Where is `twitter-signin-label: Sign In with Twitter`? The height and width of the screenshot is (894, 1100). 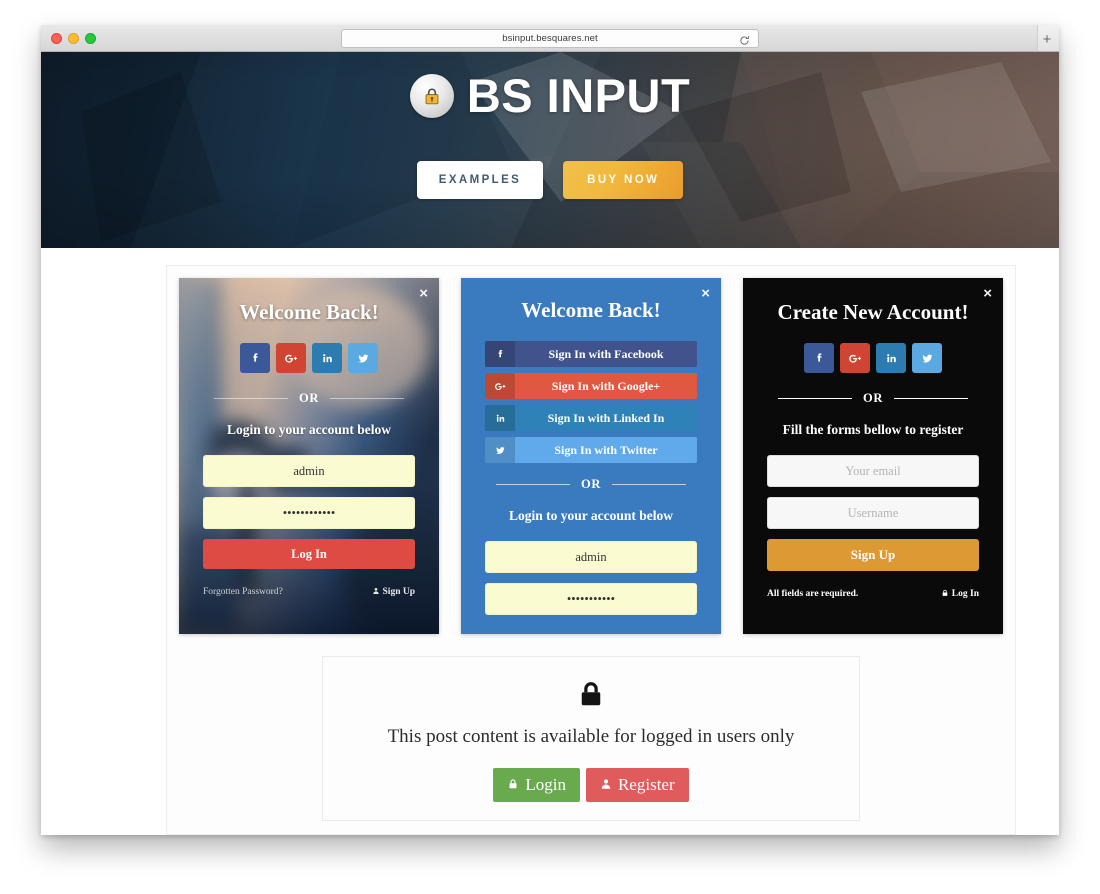
twitter-signin-label: Sign In with Twitter is located at coordinates (606, 449).